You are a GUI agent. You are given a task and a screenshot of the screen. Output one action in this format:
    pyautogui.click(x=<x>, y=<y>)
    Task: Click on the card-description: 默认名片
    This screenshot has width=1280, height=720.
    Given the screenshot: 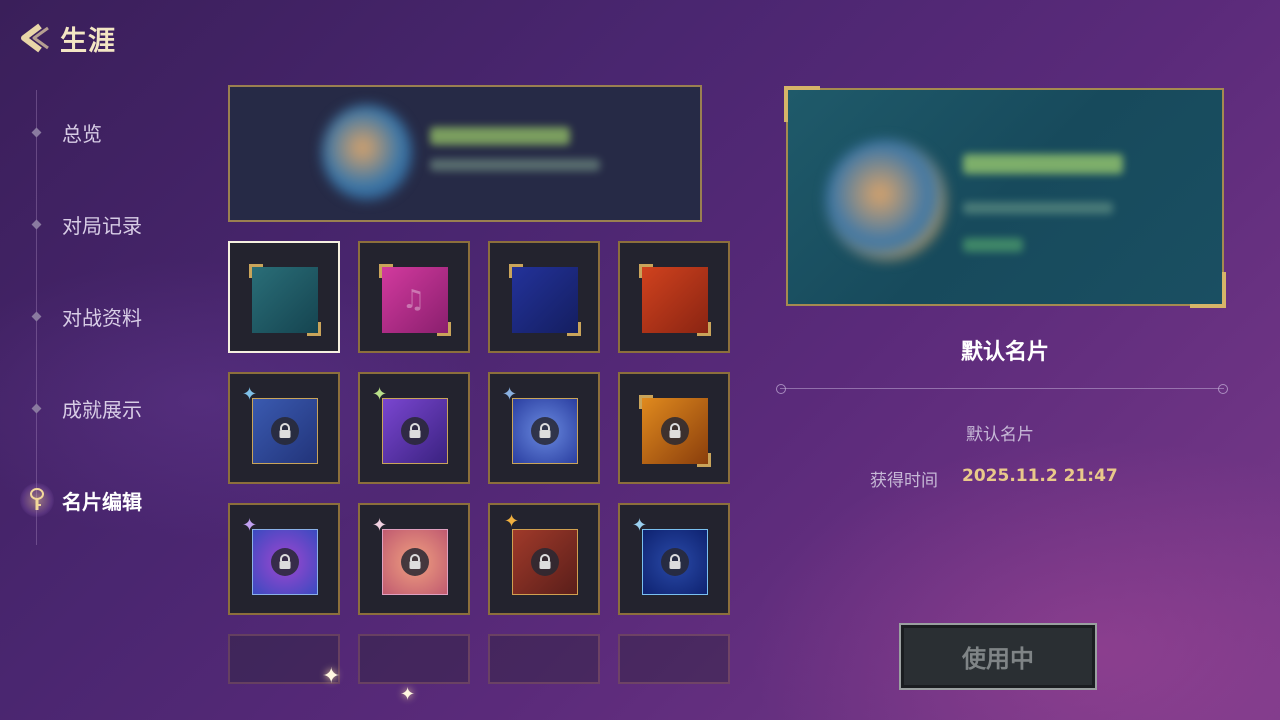 What is the action you would take?
    pyautogui.click(x=1000, y=435)
    